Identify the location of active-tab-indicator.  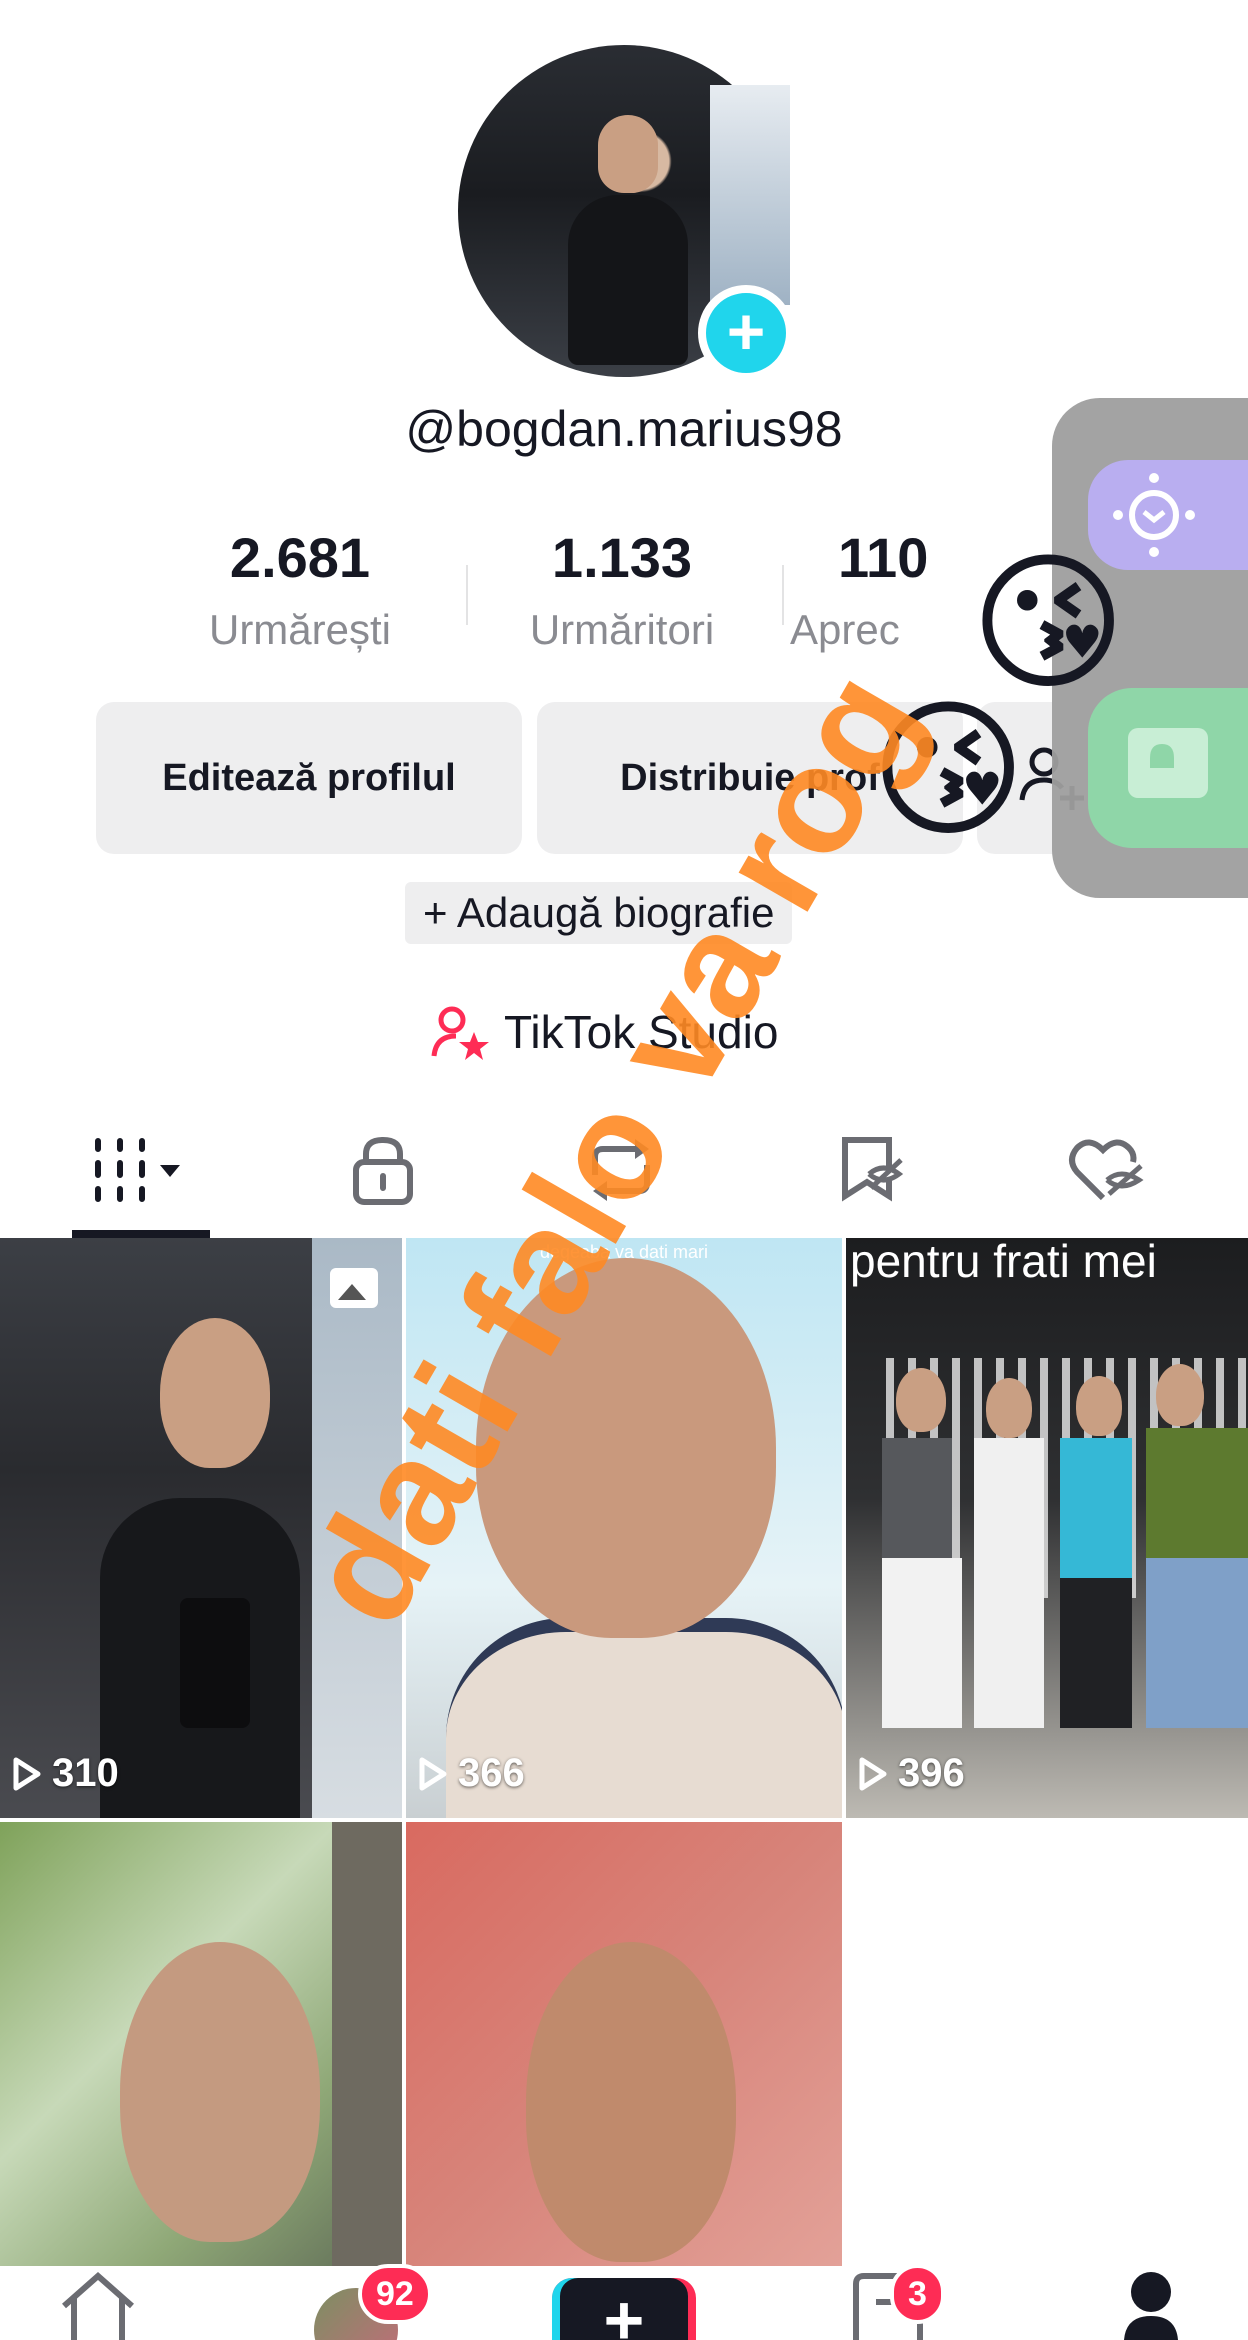
(141, 1234).